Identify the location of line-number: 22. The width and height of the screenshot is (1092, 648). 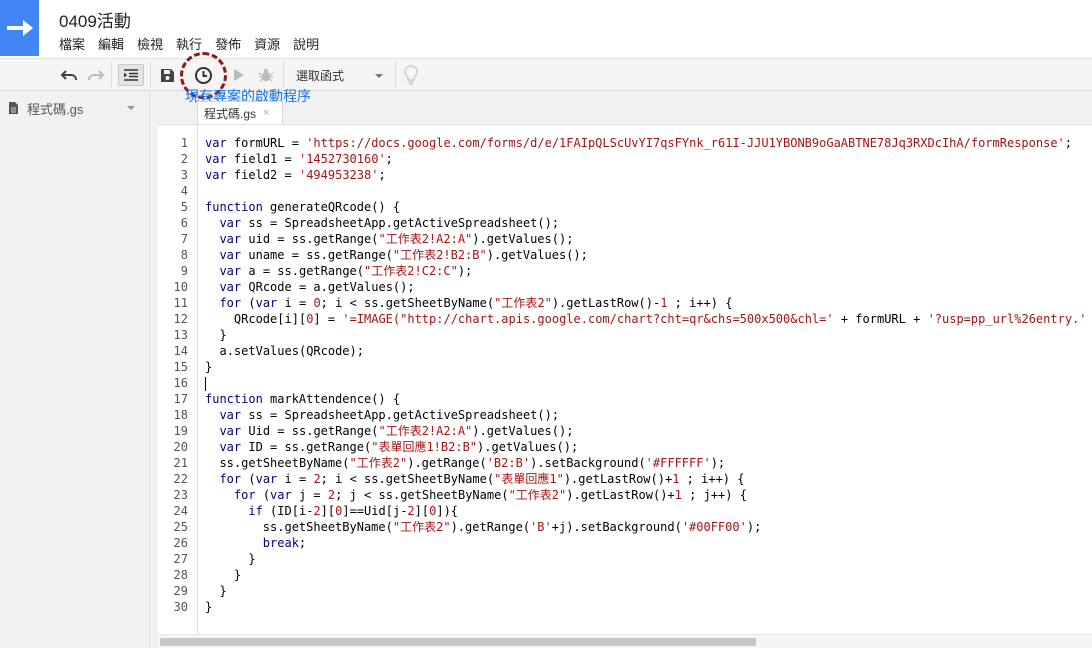
(180, 479).